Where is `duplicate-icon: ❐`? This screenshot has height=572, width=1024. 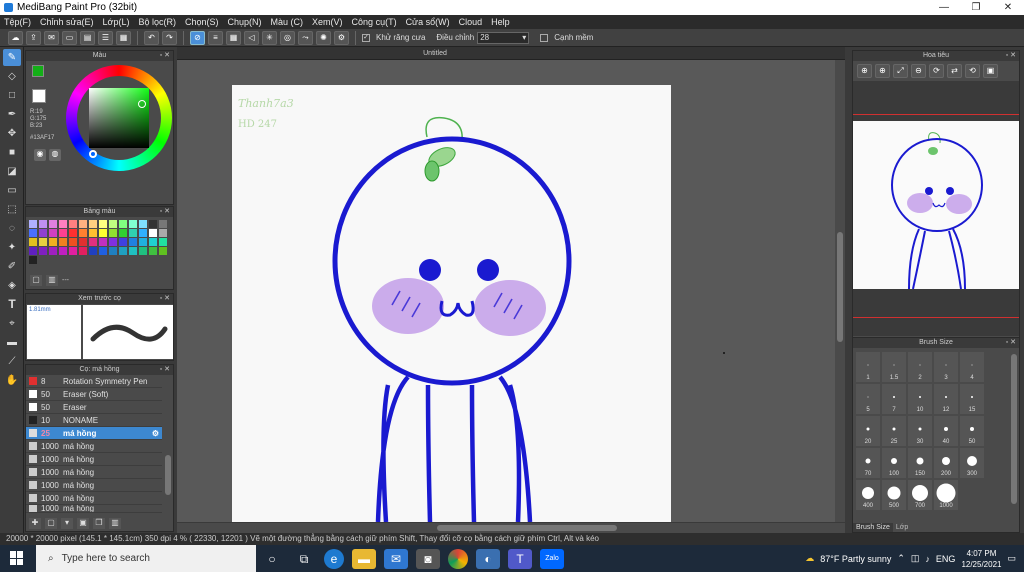 duplicate-icon: ❐ is located at coordinates (99, 523).